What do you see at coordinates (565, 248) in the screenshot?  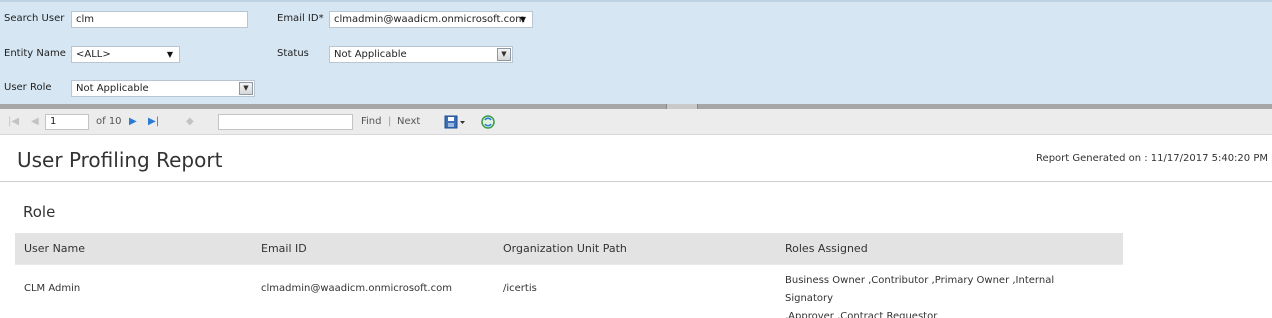 I see `column-header-org-unit-path: Organization Unit Path` at bounding box center [565, 248].